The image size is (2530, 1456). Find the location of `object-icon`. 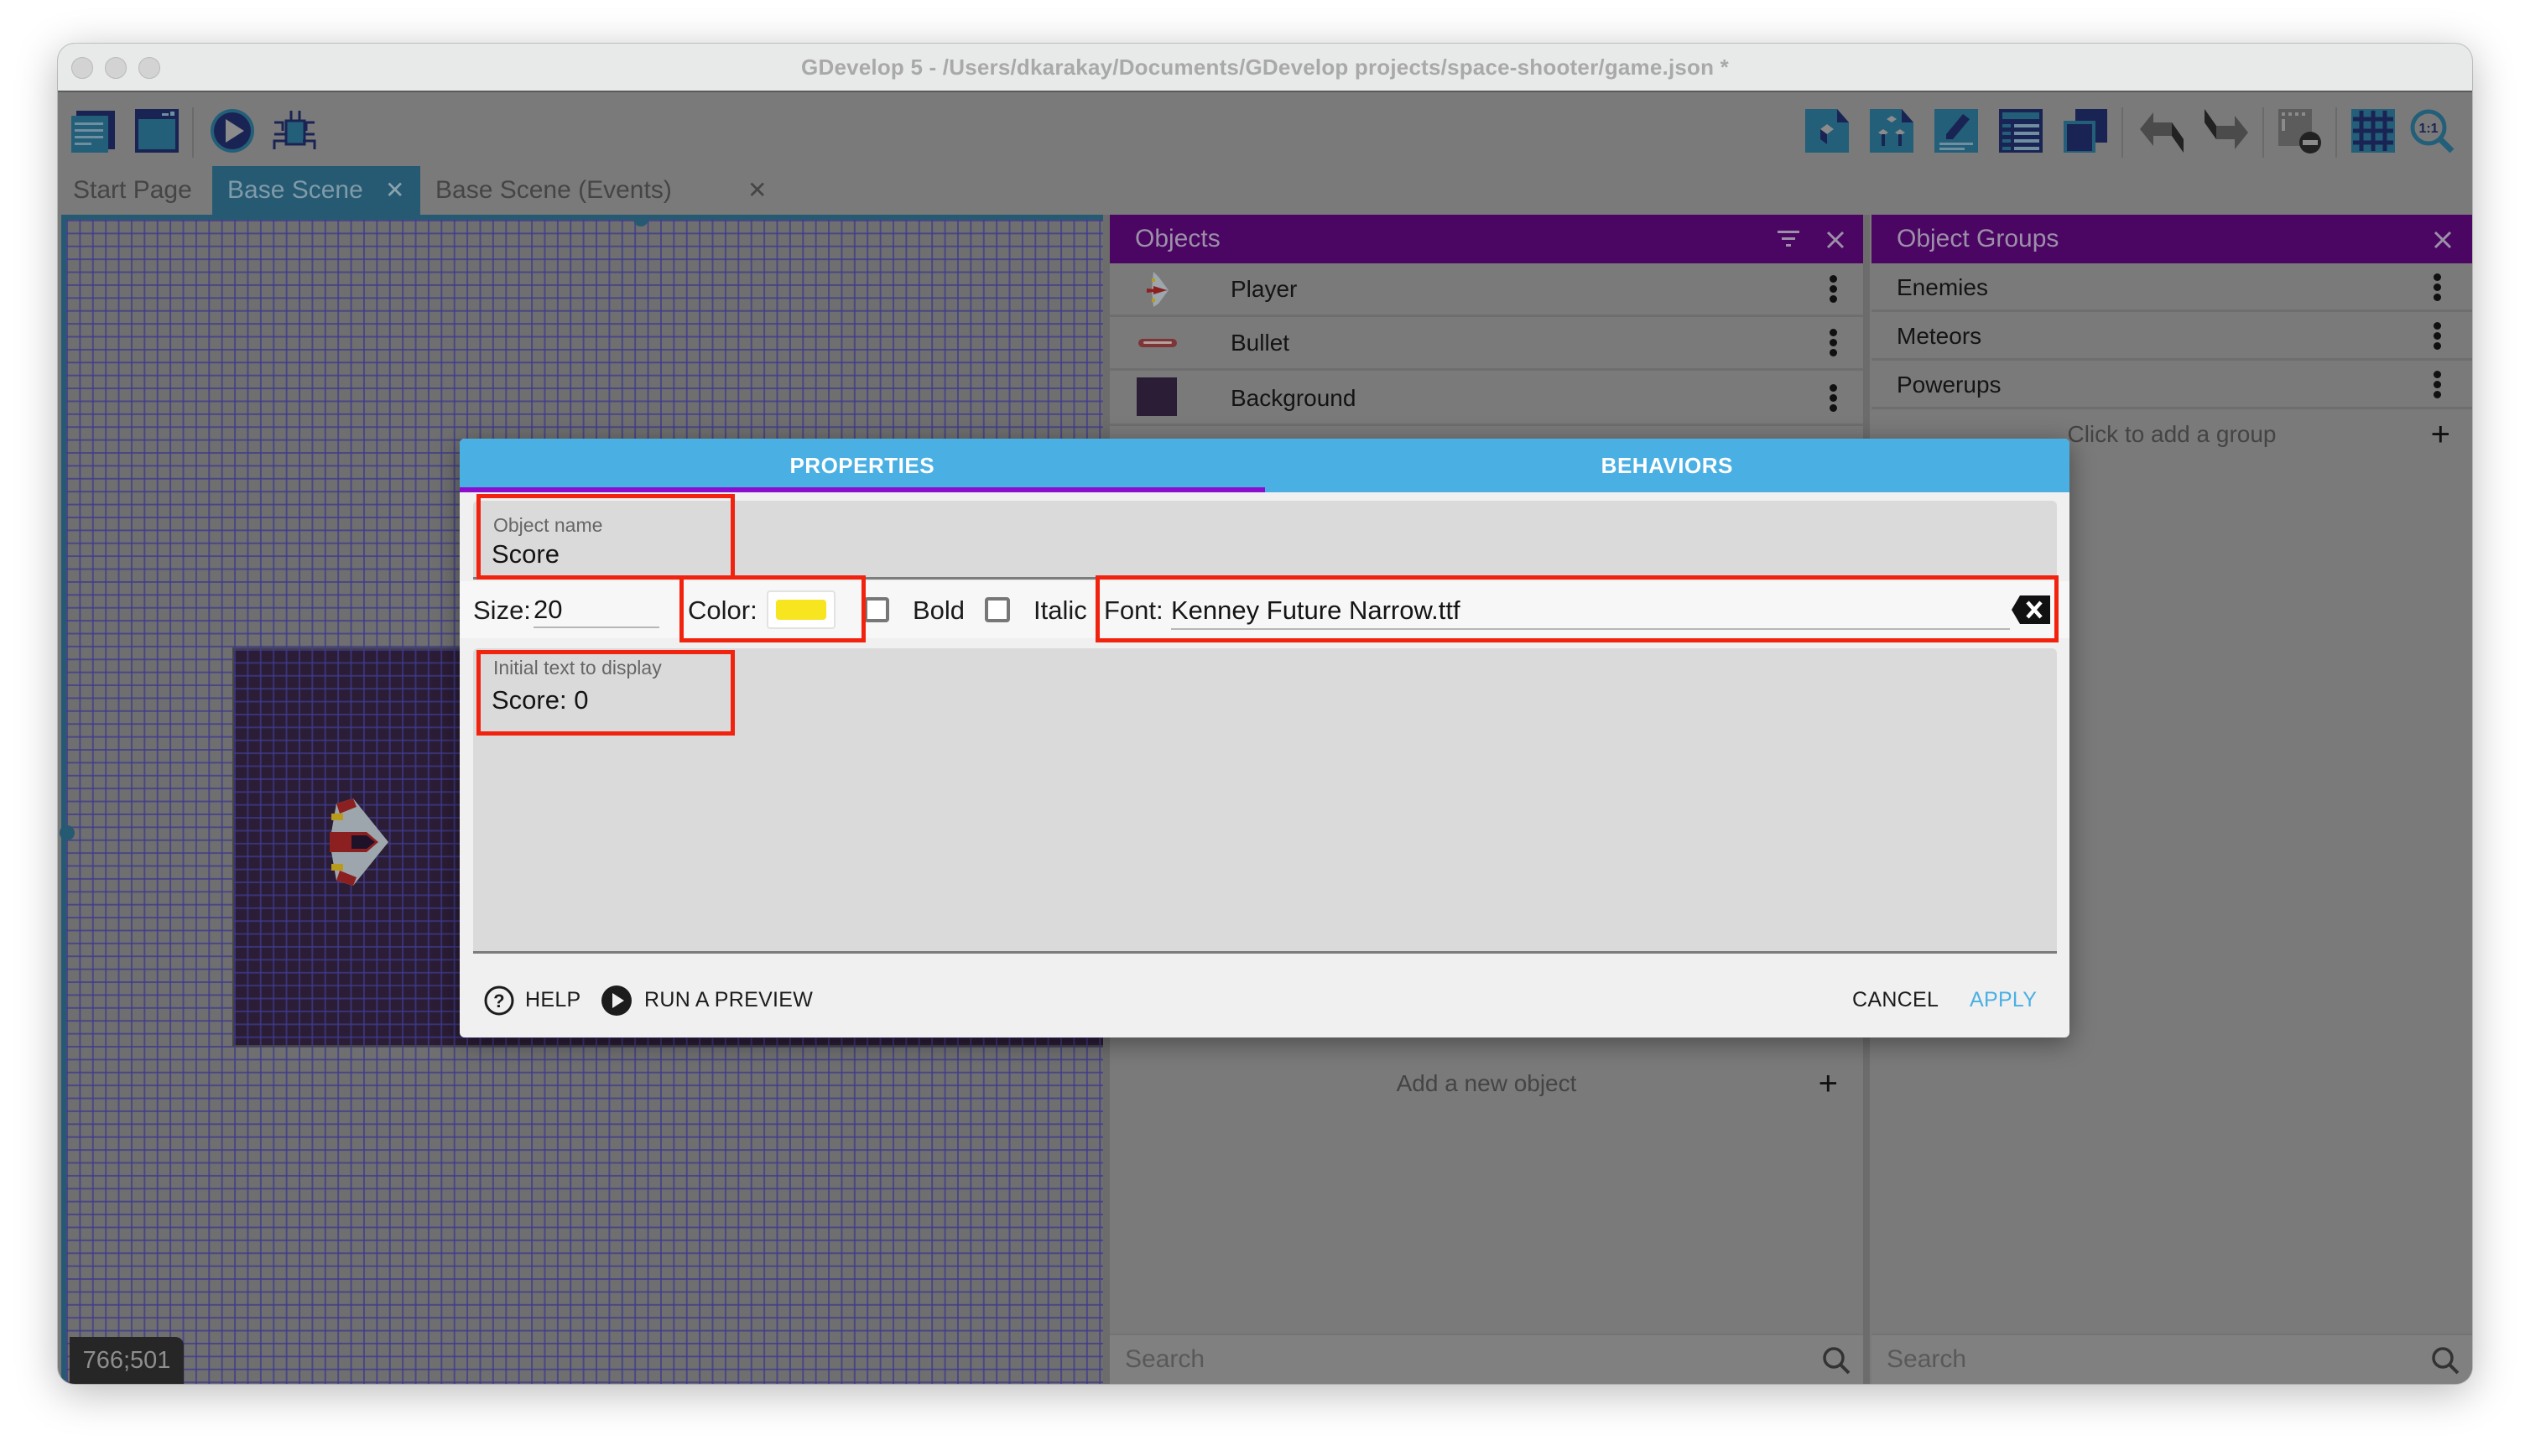

object-icon is located at coordinates (1827, 130).